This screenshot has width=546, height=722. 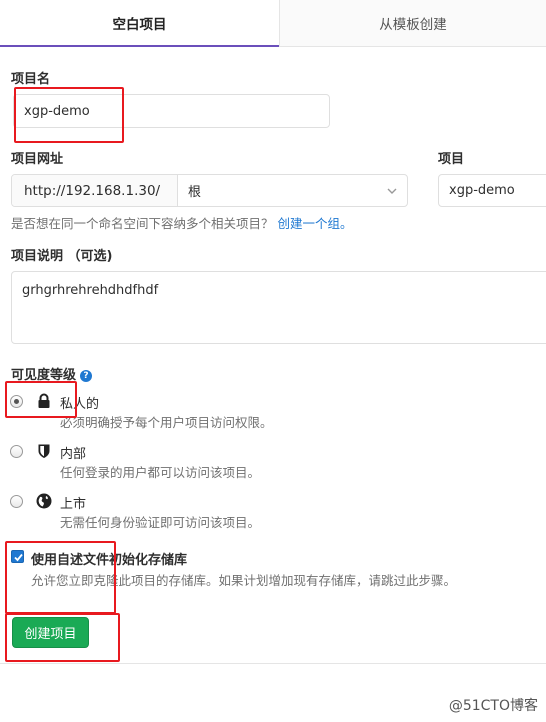 What do you see at coordinates (86, 376) in the screenshot?
I see `help-icon: ?` at bounding box center [86, 376].